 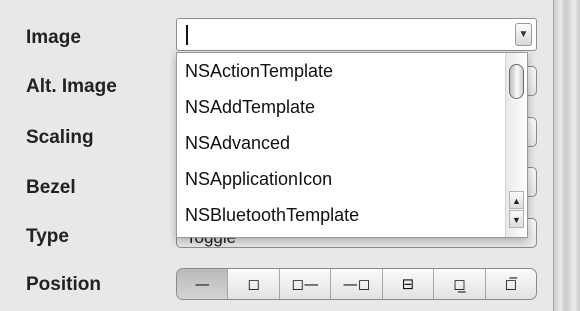 What do you see at coordinates (63, 284) in the screenshot?
I see `position-label: Position` at bounding box center [63, 284].